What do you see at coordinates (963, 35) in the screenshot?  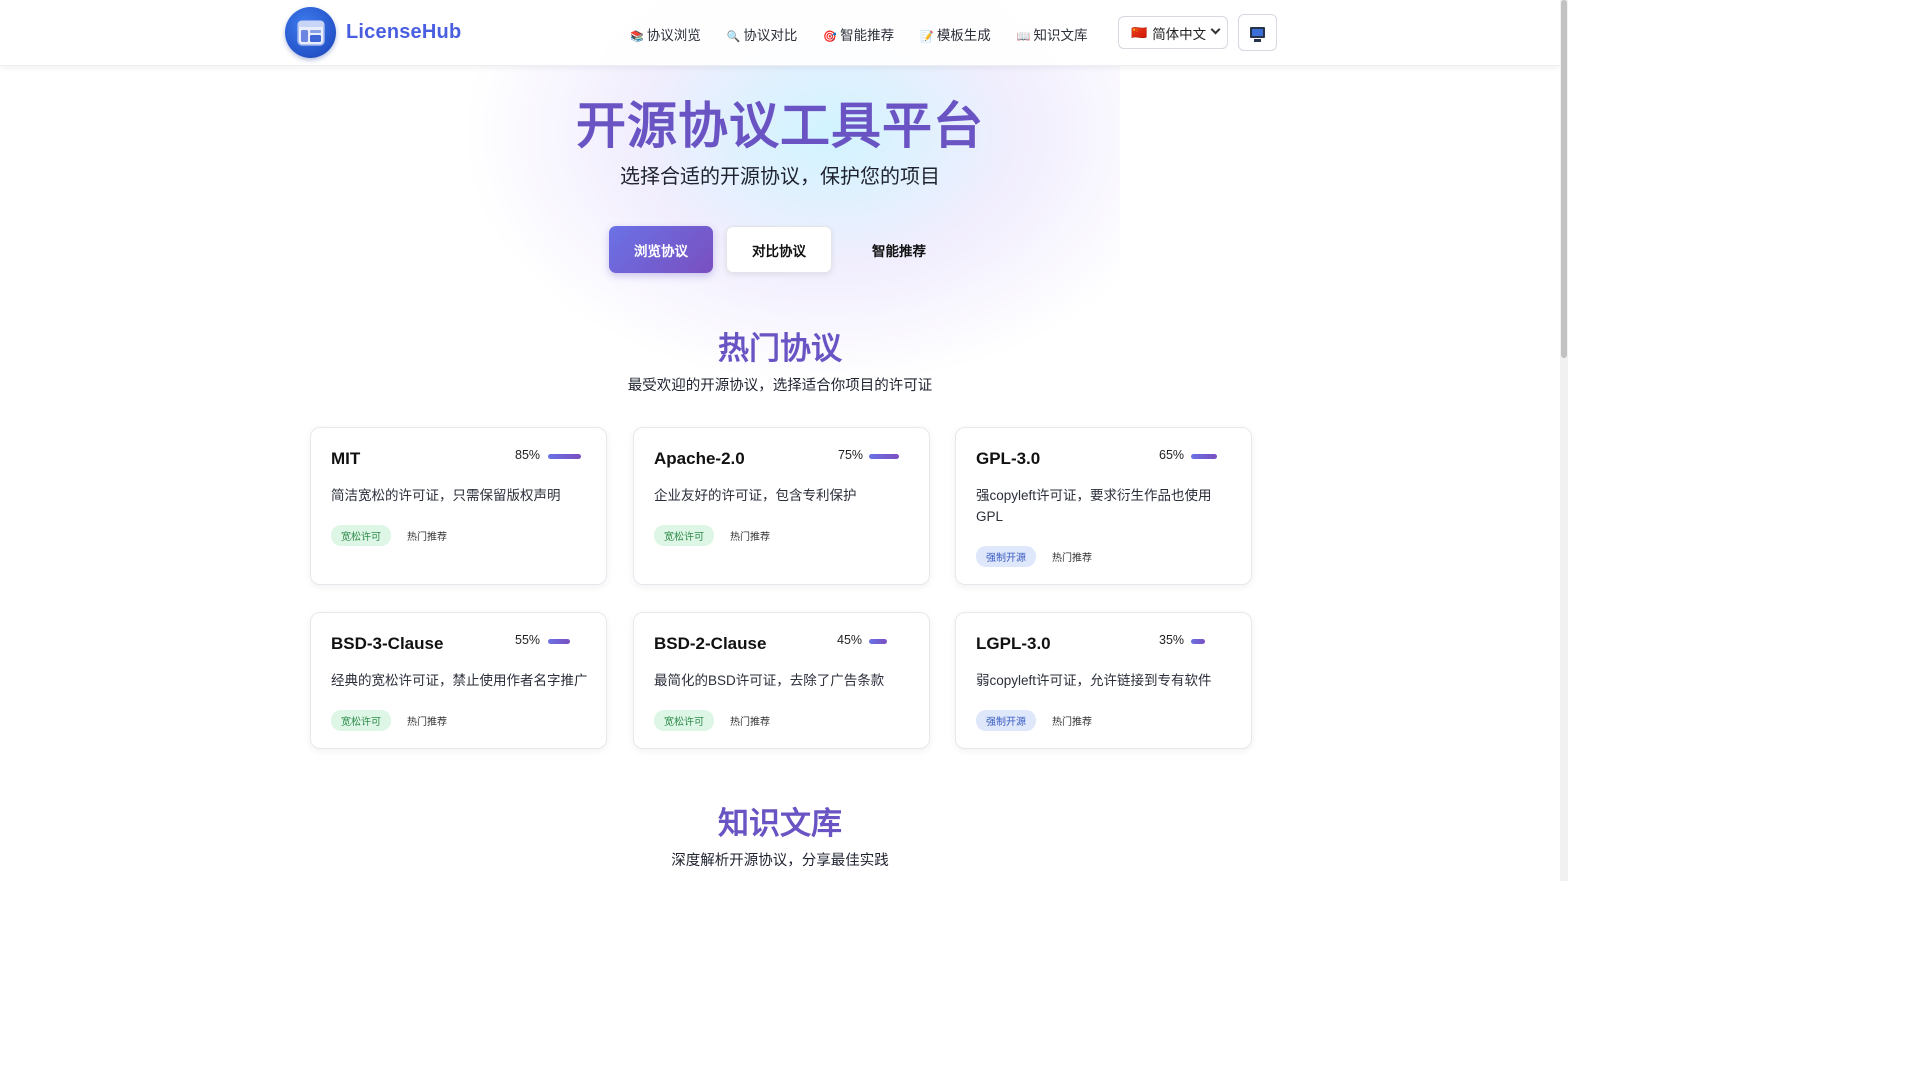 I see `nav-template-label: 模板生成` at bounding box center [963, 35].